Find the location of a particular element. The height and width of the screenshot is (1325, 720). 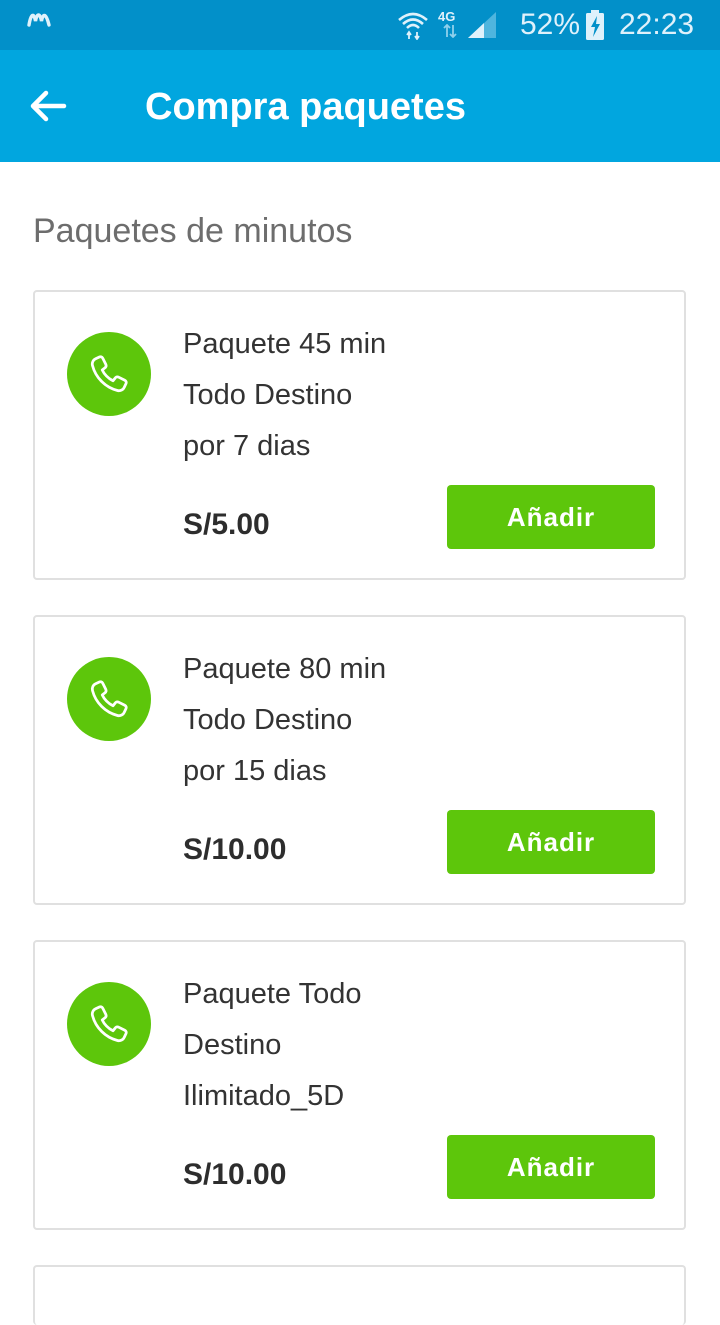

battery-percentage: 52% is located at coordinates (550, 24).